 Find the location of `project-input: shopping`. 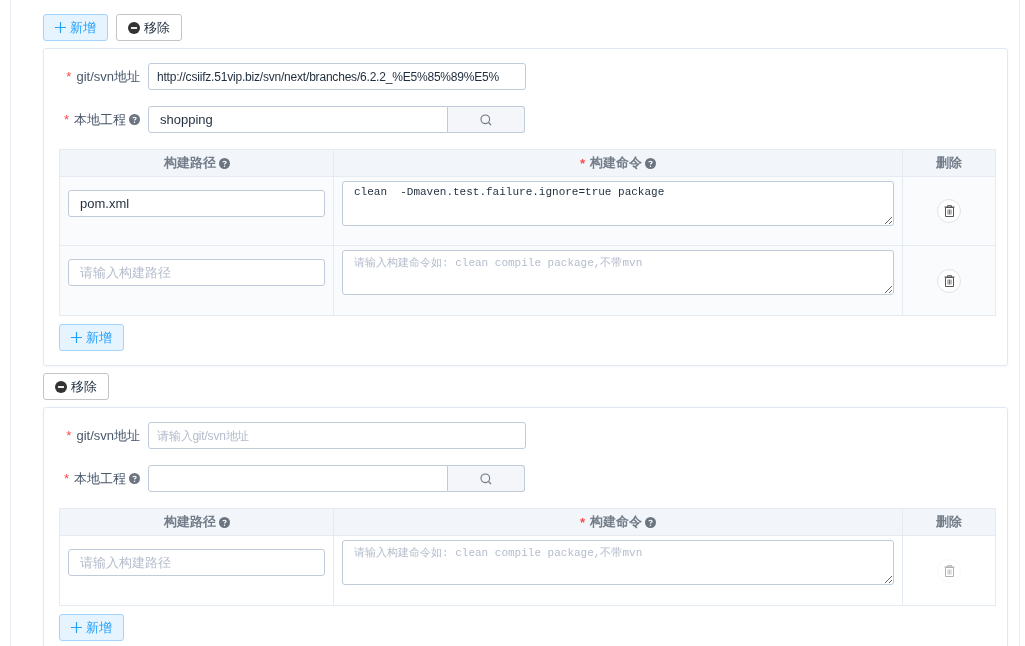

project-input: shopping is located at coordinates (298, 119).